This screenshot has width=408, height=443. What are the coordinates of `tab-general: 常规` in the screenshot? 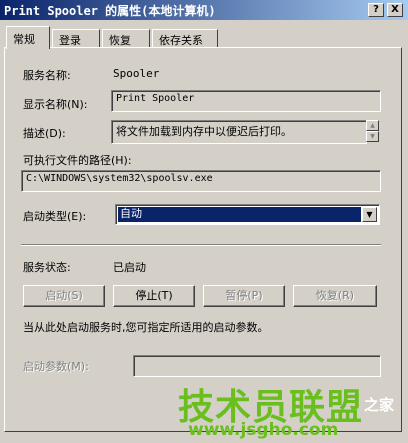 It's located at (28, 37).